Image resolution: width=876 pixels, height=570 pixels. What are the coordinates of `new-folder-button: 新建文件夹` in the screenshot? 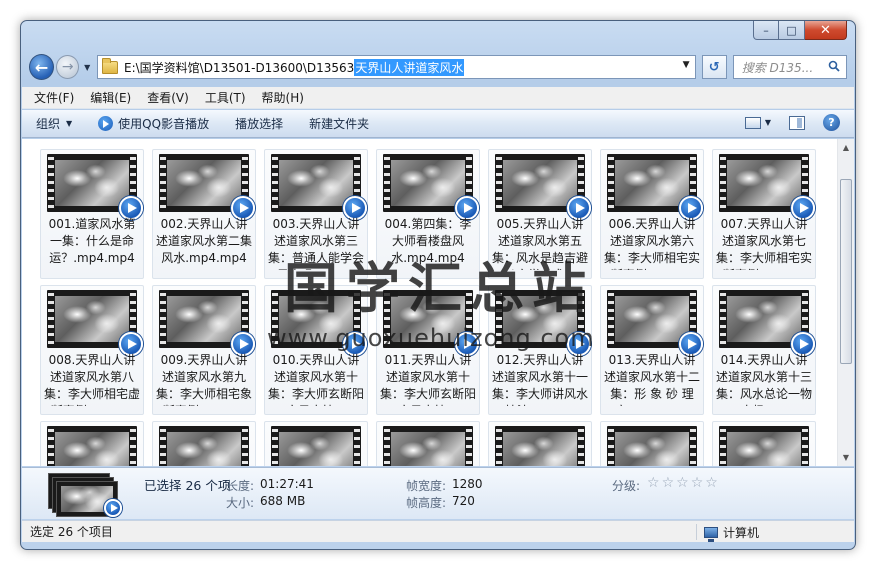 It's located at (339, 123).